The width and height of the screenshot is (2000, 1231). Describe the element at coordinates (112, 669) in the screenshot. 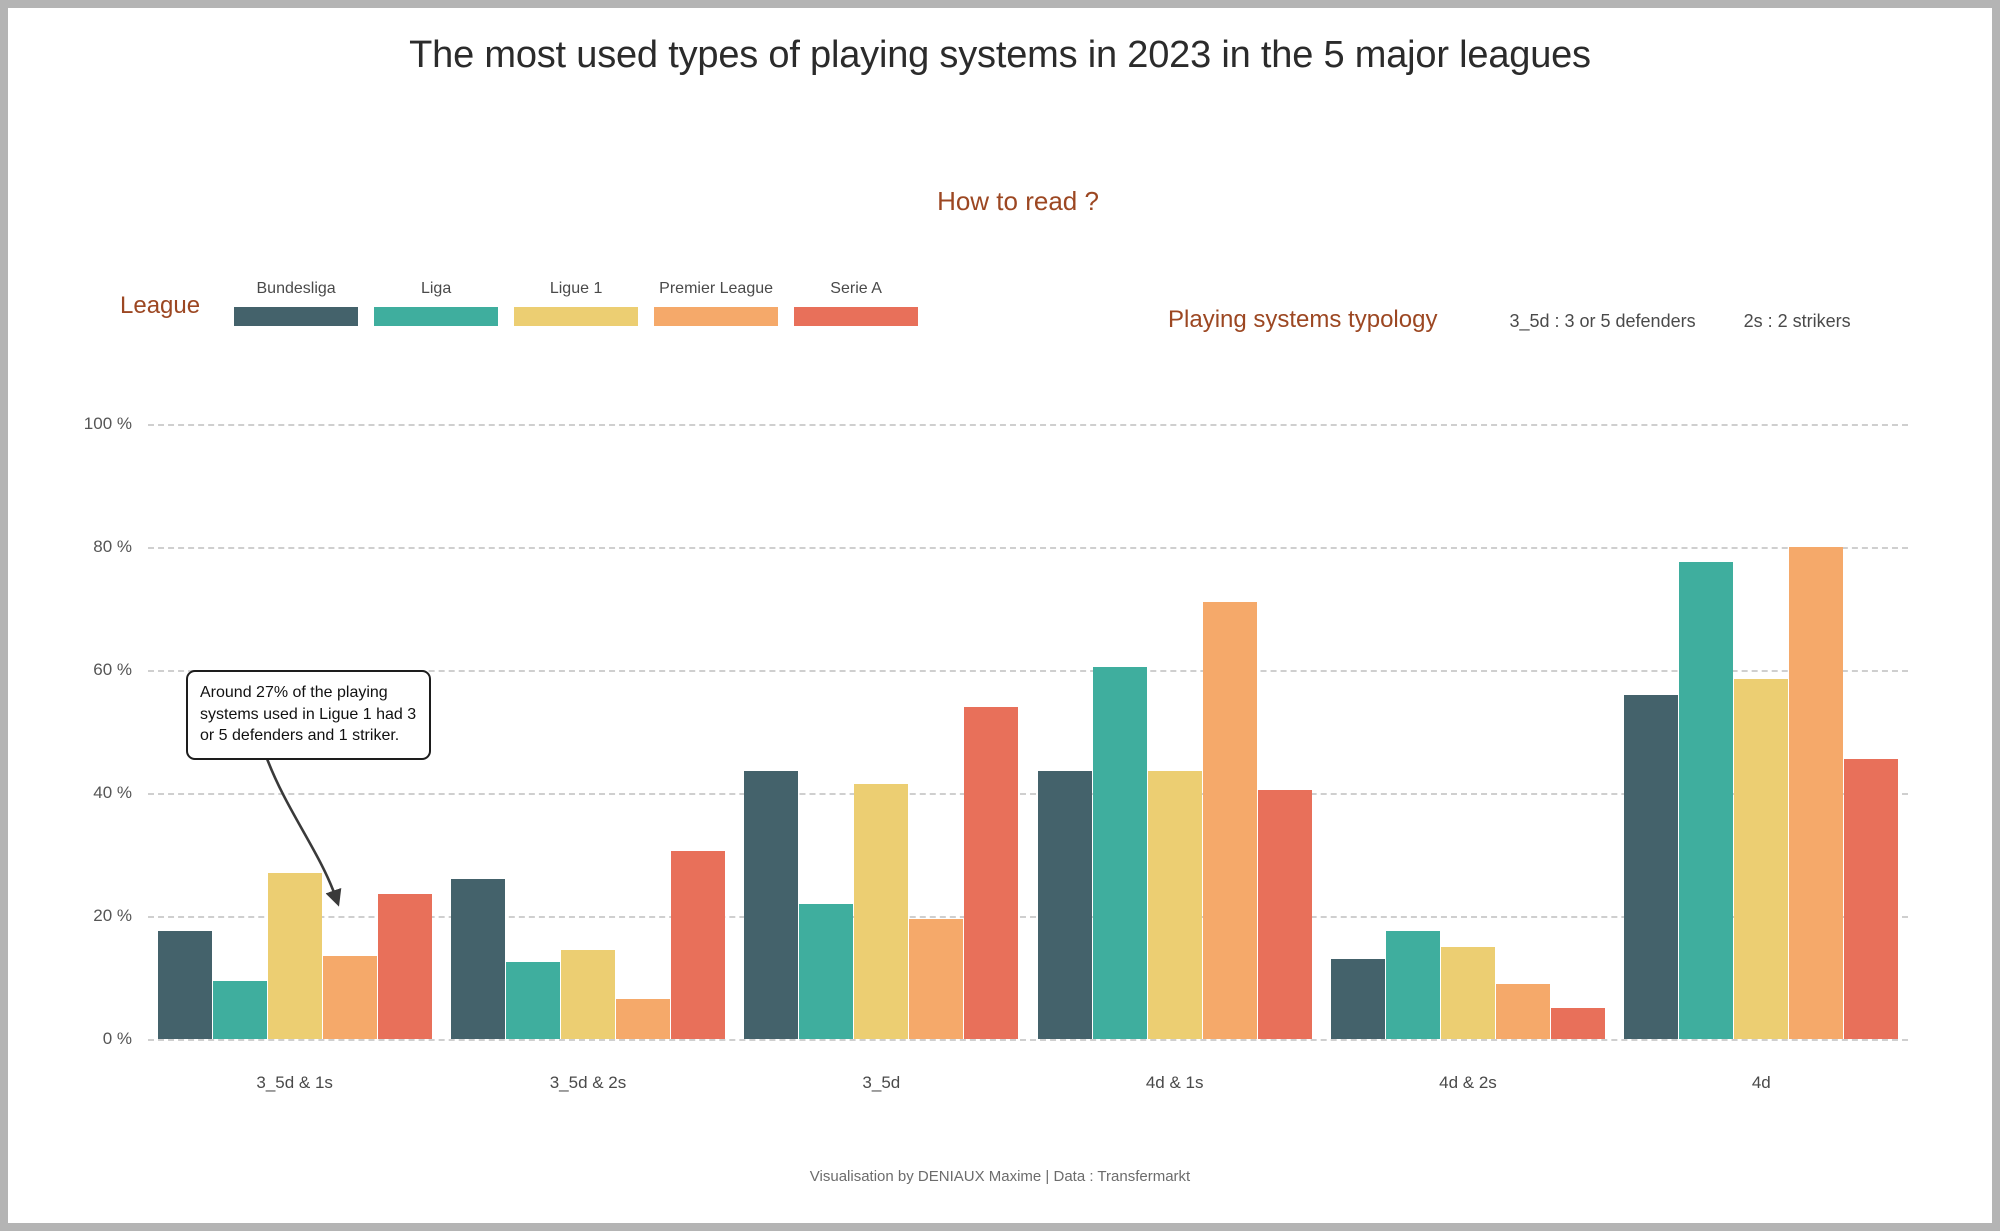

I see `y-axis-tick-label: 60 %` at that location.